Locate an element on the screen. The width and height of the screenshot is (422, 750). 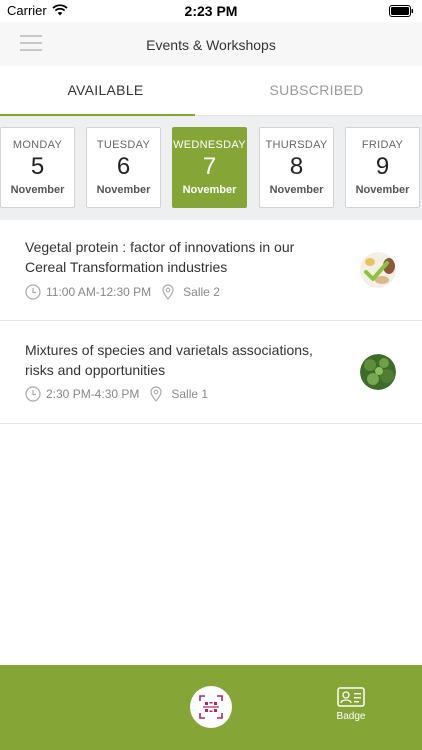
status-bar: Carrier 2:23 PM is located at coordinates (211, 11).